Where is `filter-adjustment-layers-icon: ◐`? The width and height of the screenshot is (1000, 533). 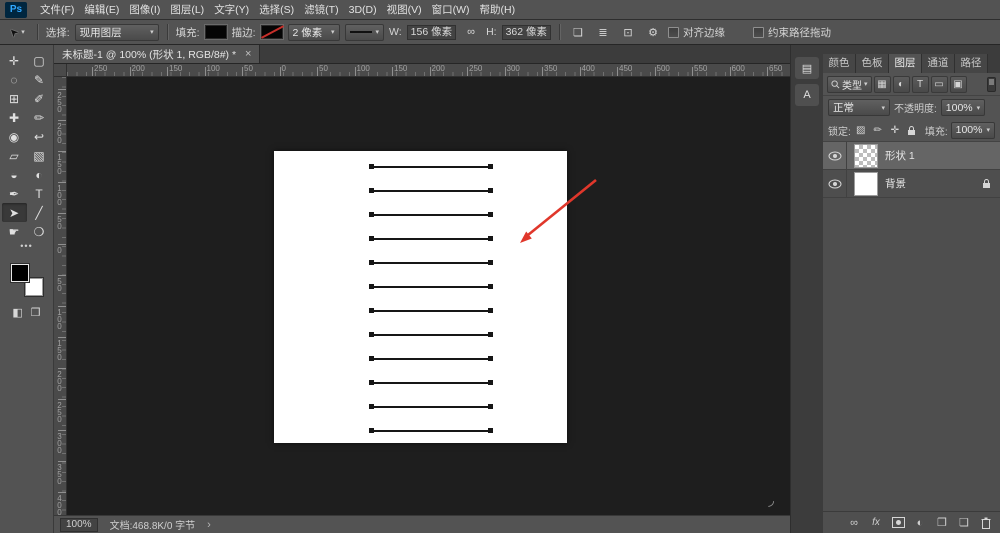
filter-adjustment-layers-icon: ◐ is located at coordinates (901, 84).